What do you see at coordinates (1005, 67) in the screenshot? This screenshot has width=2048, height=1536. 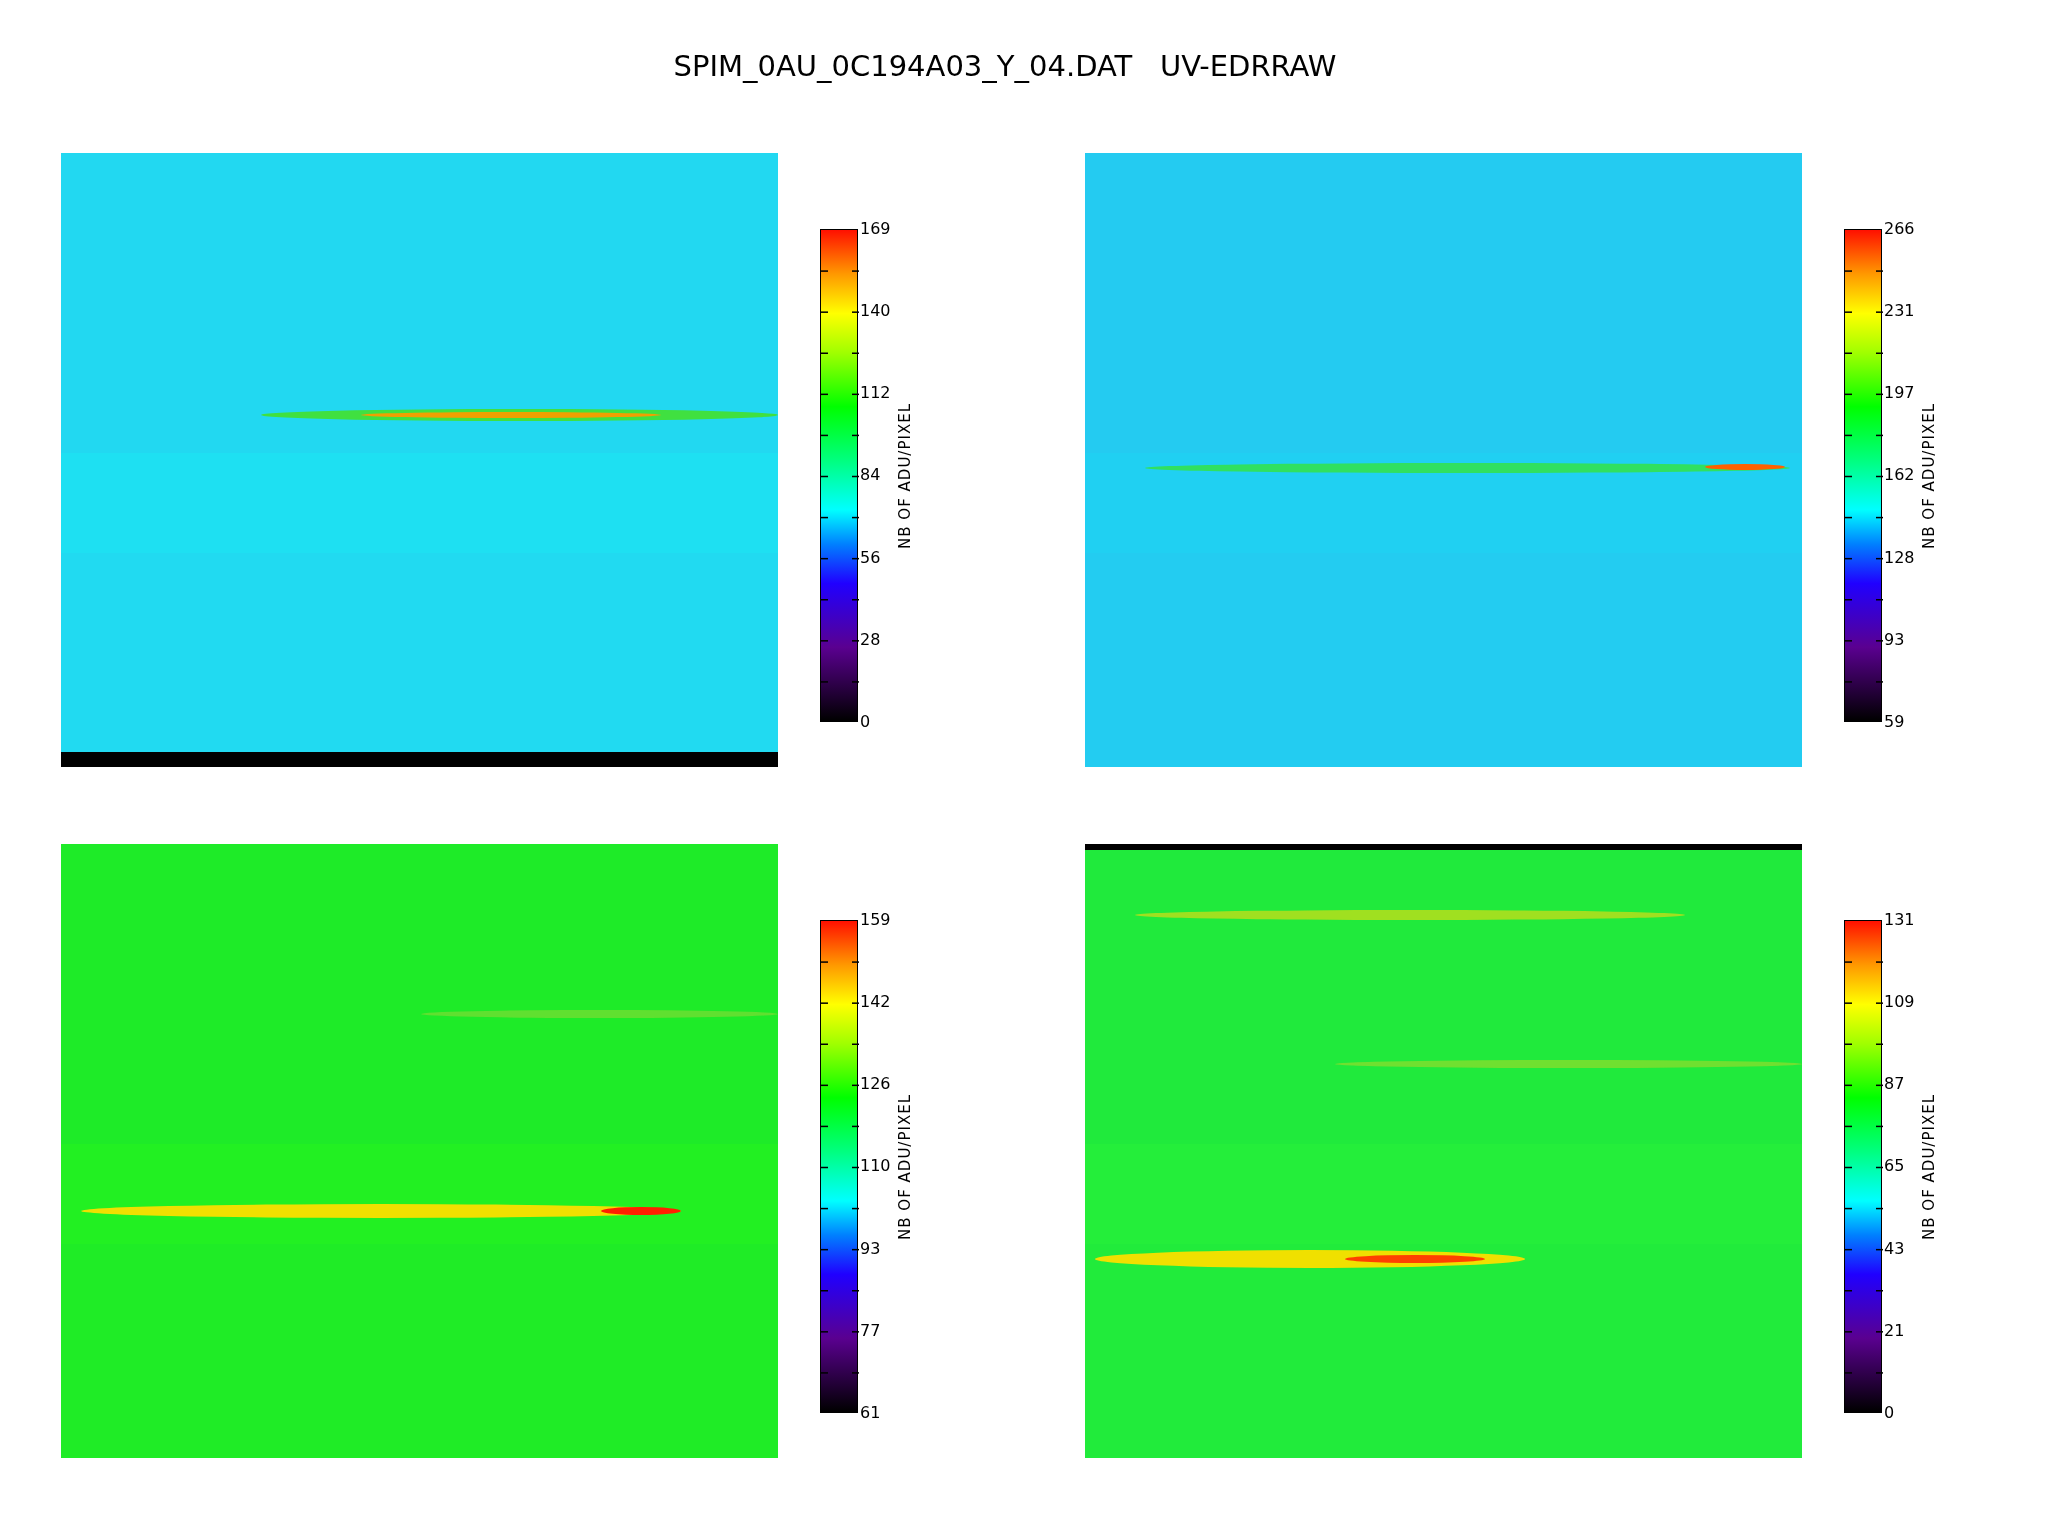 I see `plot-title: SPIM_0AU_0C194A03_Y_04.DAT UV-EDRRAW` at bounding box center [1005, 67].